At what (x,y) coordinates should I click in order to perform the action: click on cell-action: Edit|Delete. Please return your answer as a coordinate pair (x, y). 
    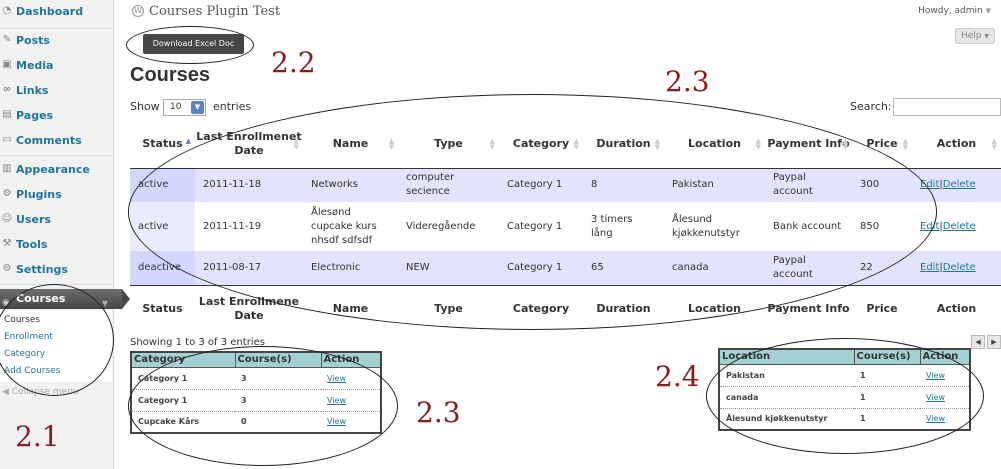
    Looking at the image, I should click on (956, 268).